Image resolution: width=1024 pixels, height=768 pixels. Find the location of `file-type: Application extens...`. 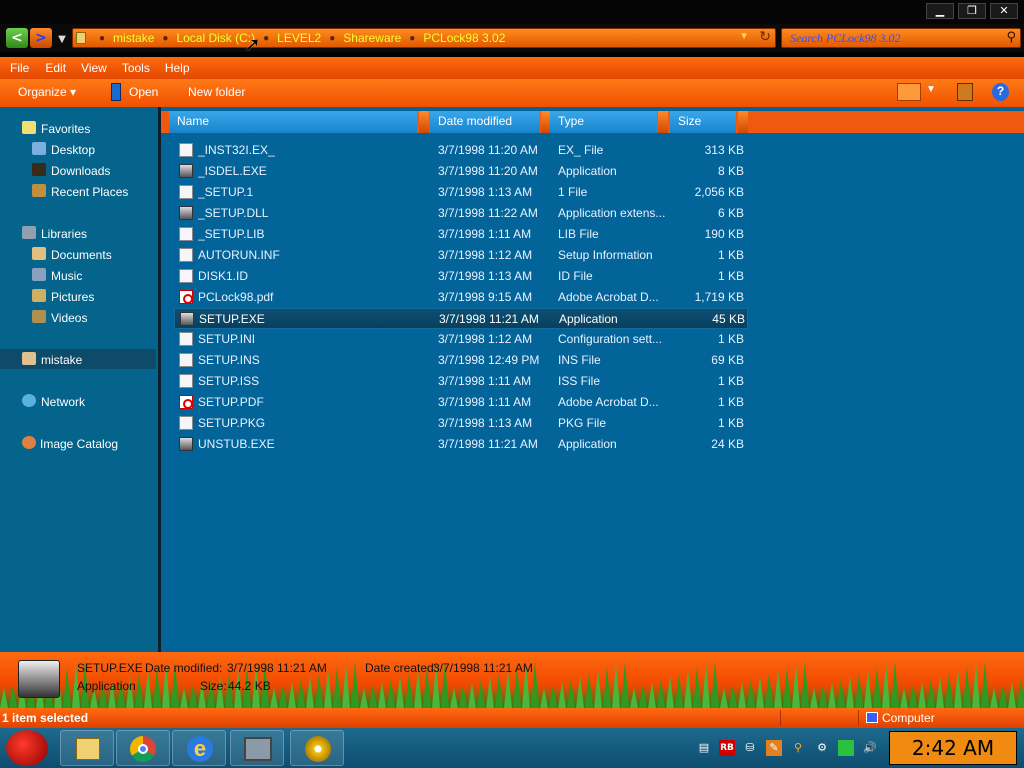

file-type: Application extens... is located at coordinates (612, 213).